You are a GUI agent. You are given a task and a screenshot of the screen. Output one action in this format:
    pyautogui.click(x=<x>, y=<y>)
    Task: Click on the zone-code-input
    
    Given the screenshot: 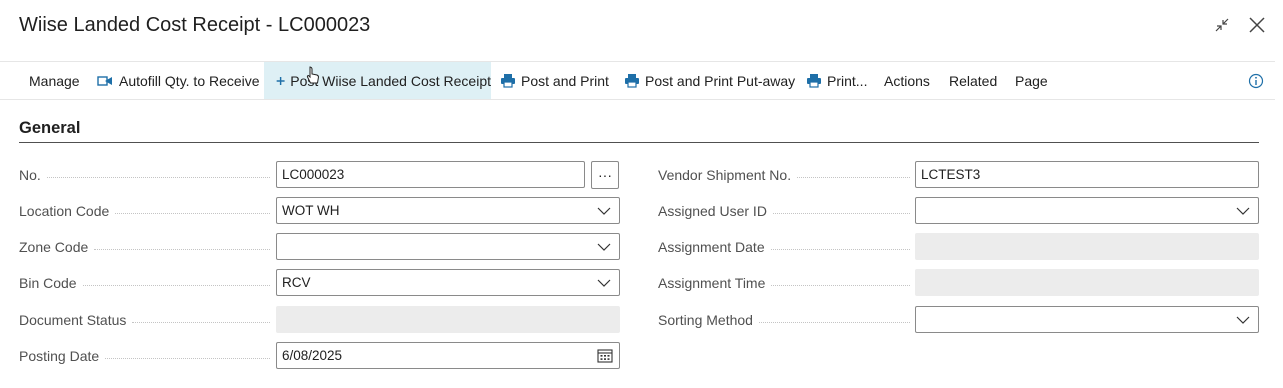 What is the action you would take?
    pyautogui.click(x=448, y=246)
    